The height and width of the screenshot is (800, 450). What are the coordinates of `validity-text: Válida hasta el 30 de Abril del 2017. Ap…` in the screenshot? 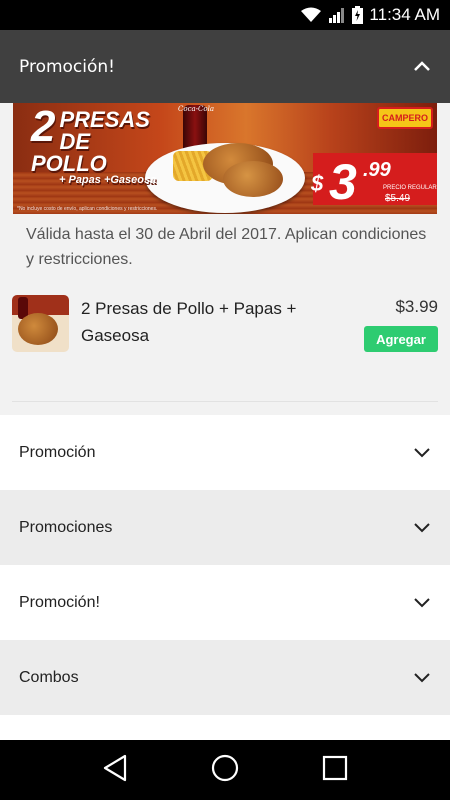 It's located at (226, 247).